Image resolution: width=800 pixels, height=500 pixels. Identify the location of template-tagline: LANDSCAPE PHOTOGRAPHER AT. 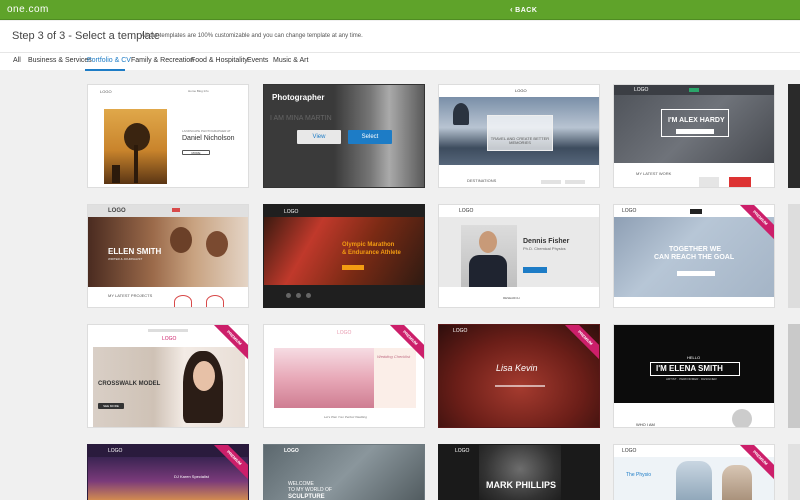
(206, 131).